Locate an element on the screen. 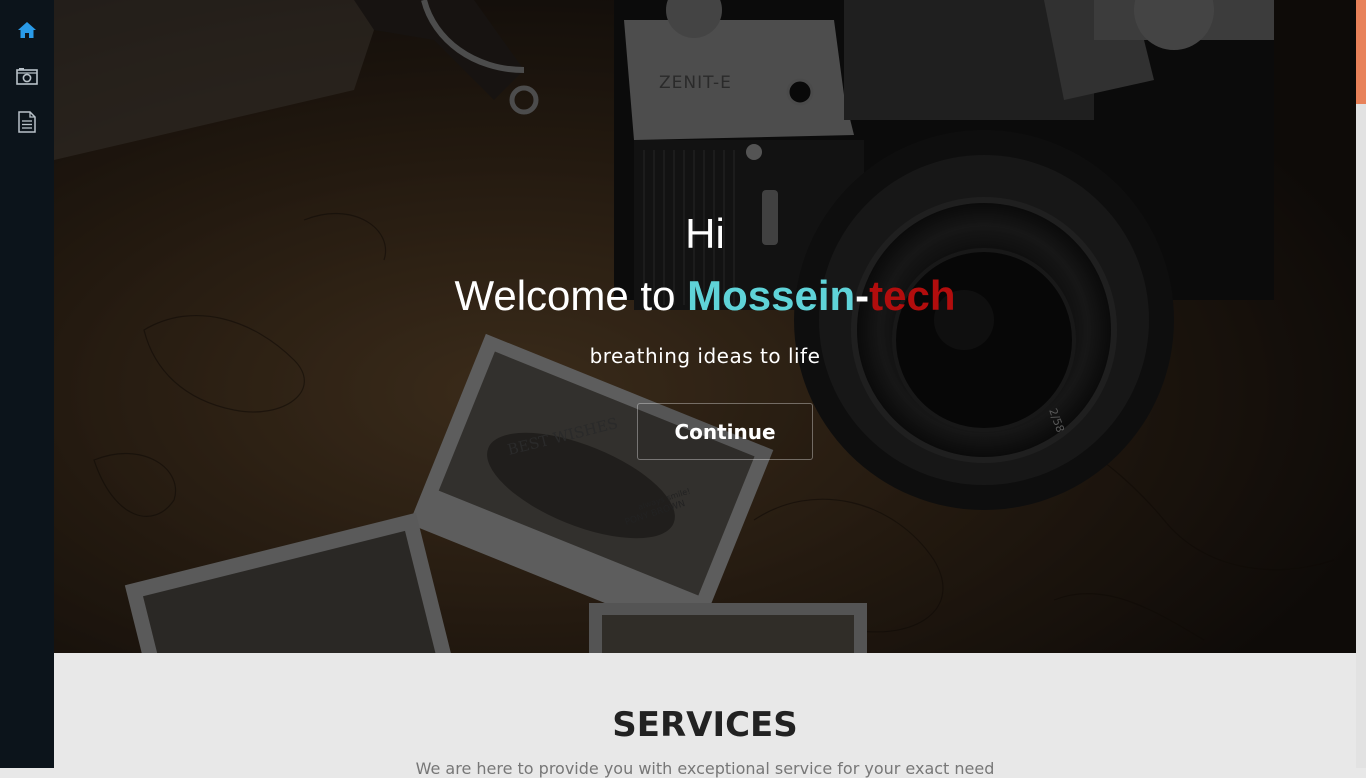  welcome-prefix: Welcome to is located at coordinates (571, 295).